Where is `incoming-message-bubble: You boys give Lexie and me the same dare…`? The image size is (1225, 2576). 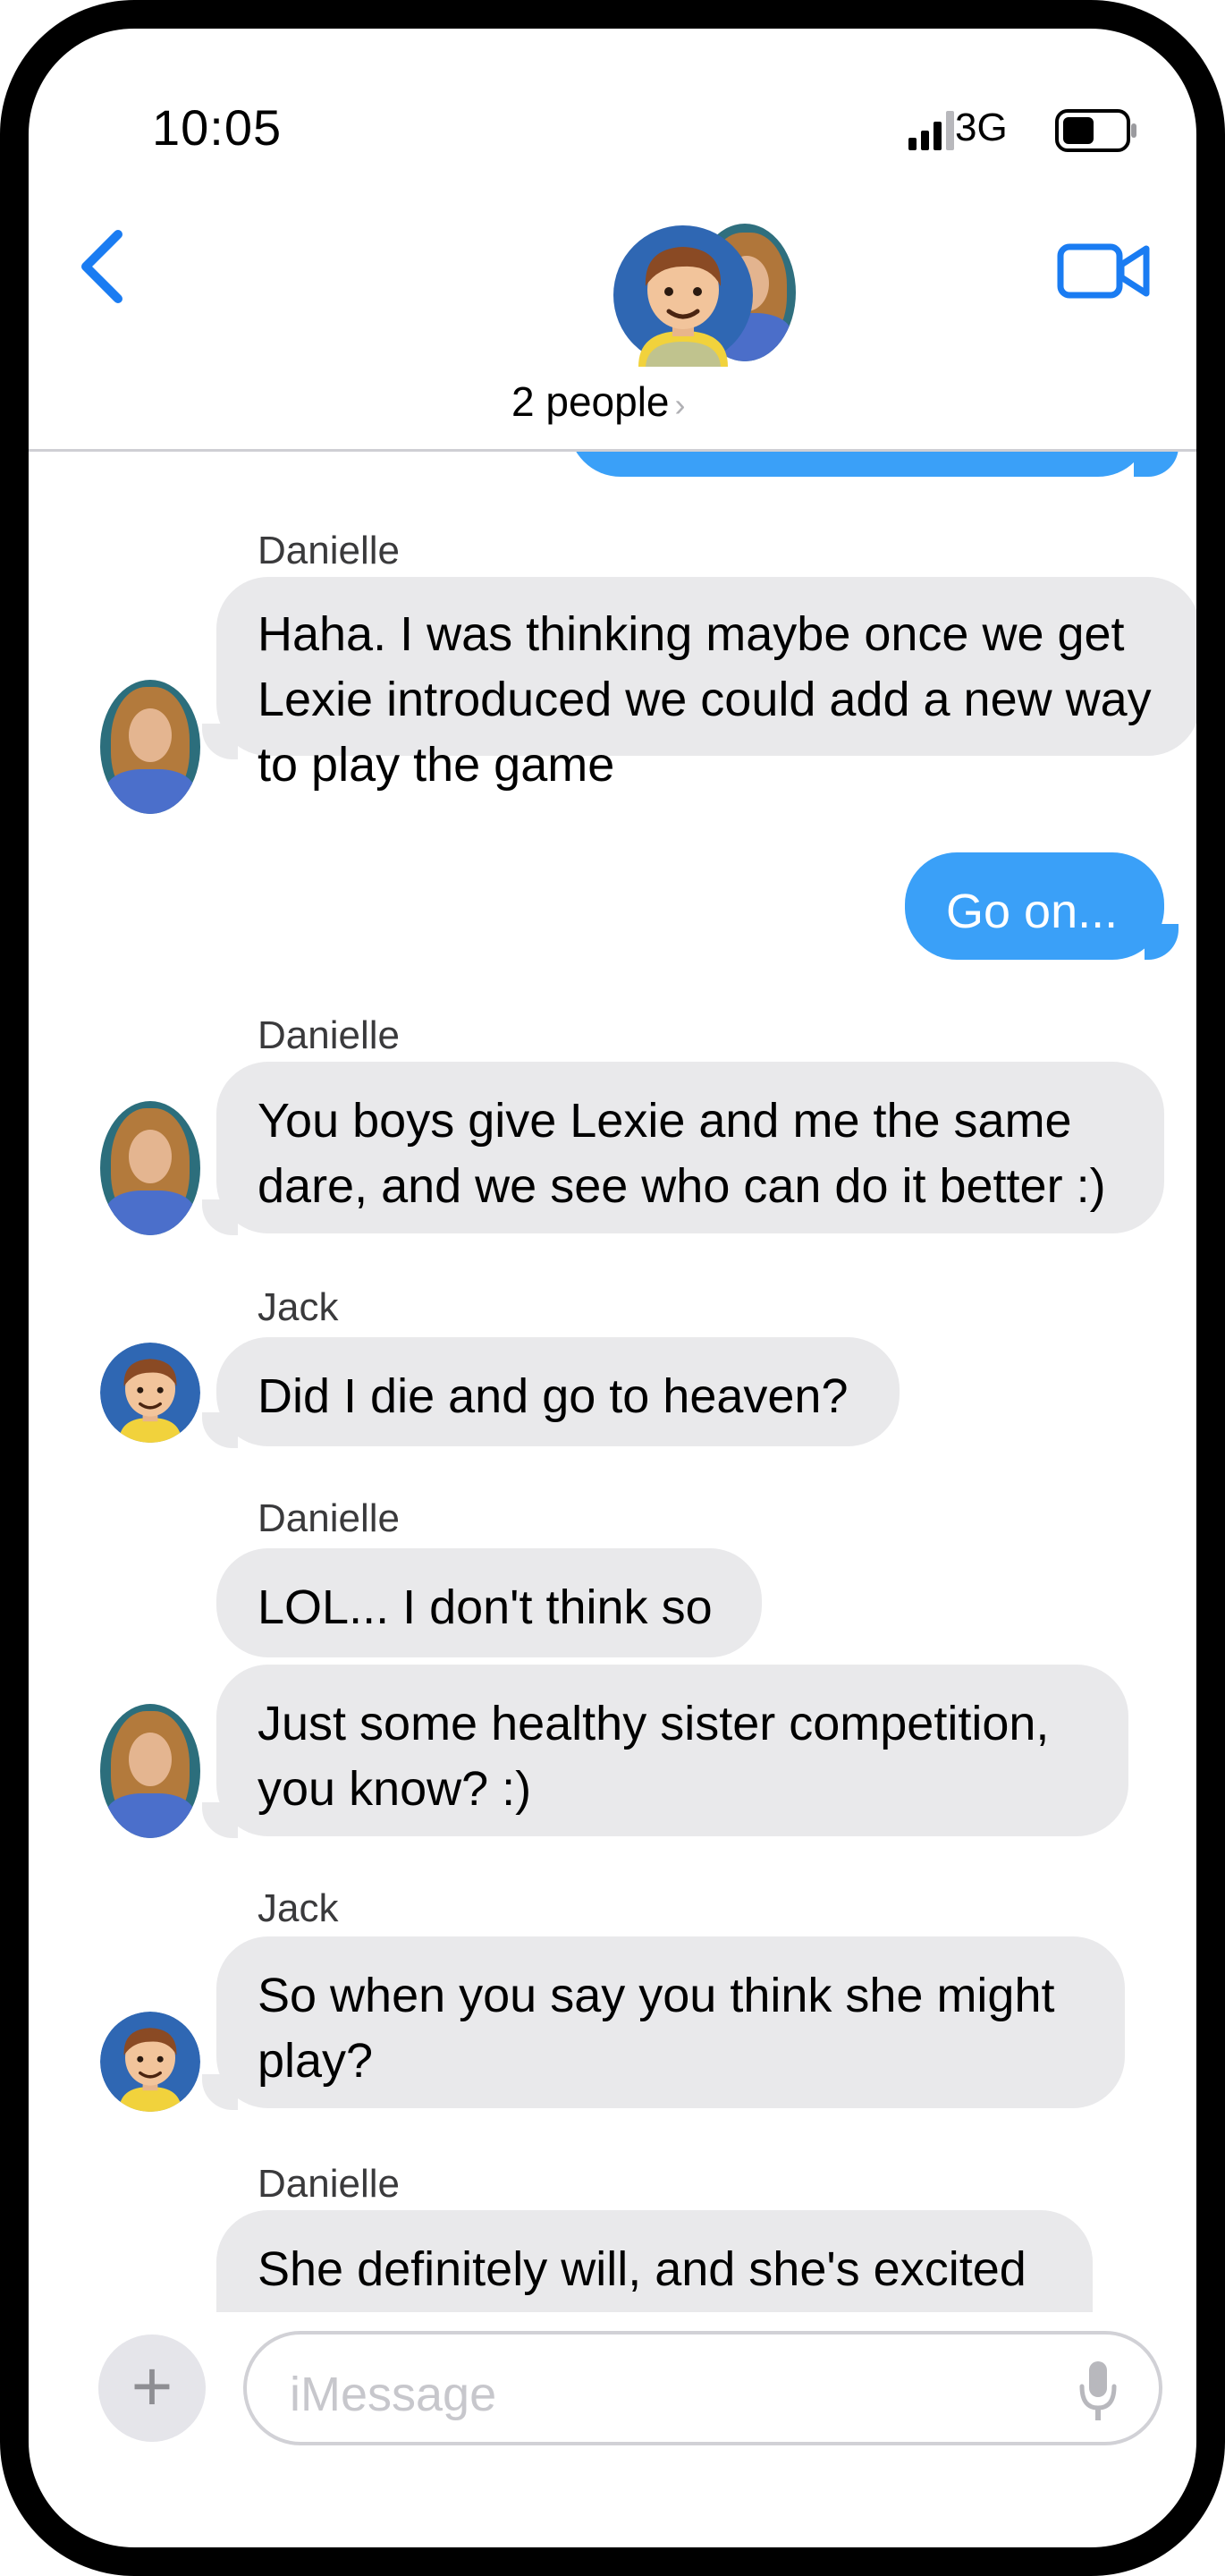 incoming-message-bubble: You boys give Lexie and me the same dare… is located at coordinates (690, 1147).